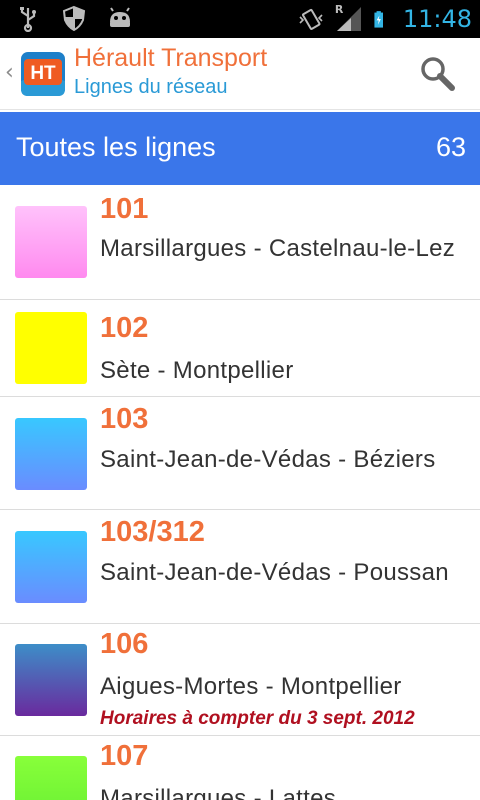 This screenshot has height=800, width=480. What do you see at coordinates (218, 792) in the screenshot?
I see `line-name: Marsillargues - Lattes` at bounding box center [218, 792].